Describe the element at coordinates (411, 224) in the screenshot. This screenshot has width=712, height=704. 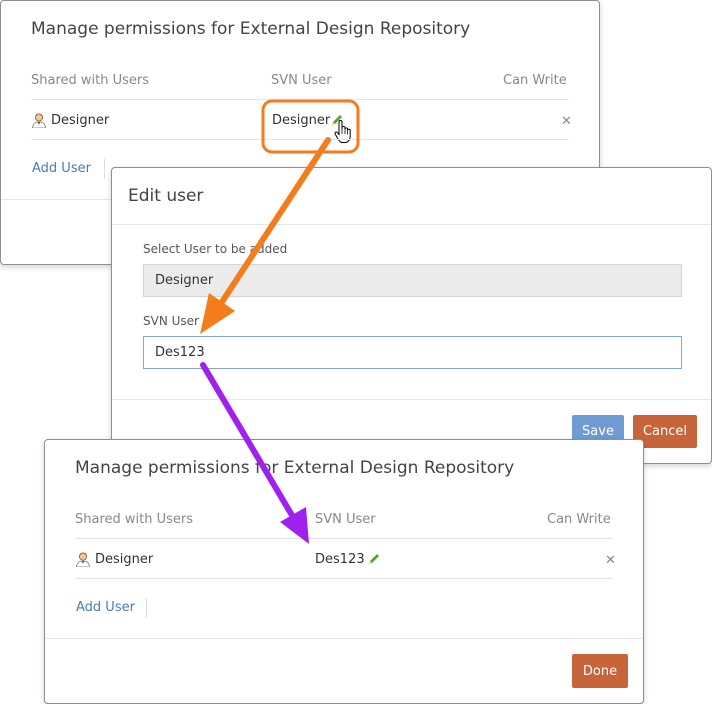
I see `header-divider` at that location.